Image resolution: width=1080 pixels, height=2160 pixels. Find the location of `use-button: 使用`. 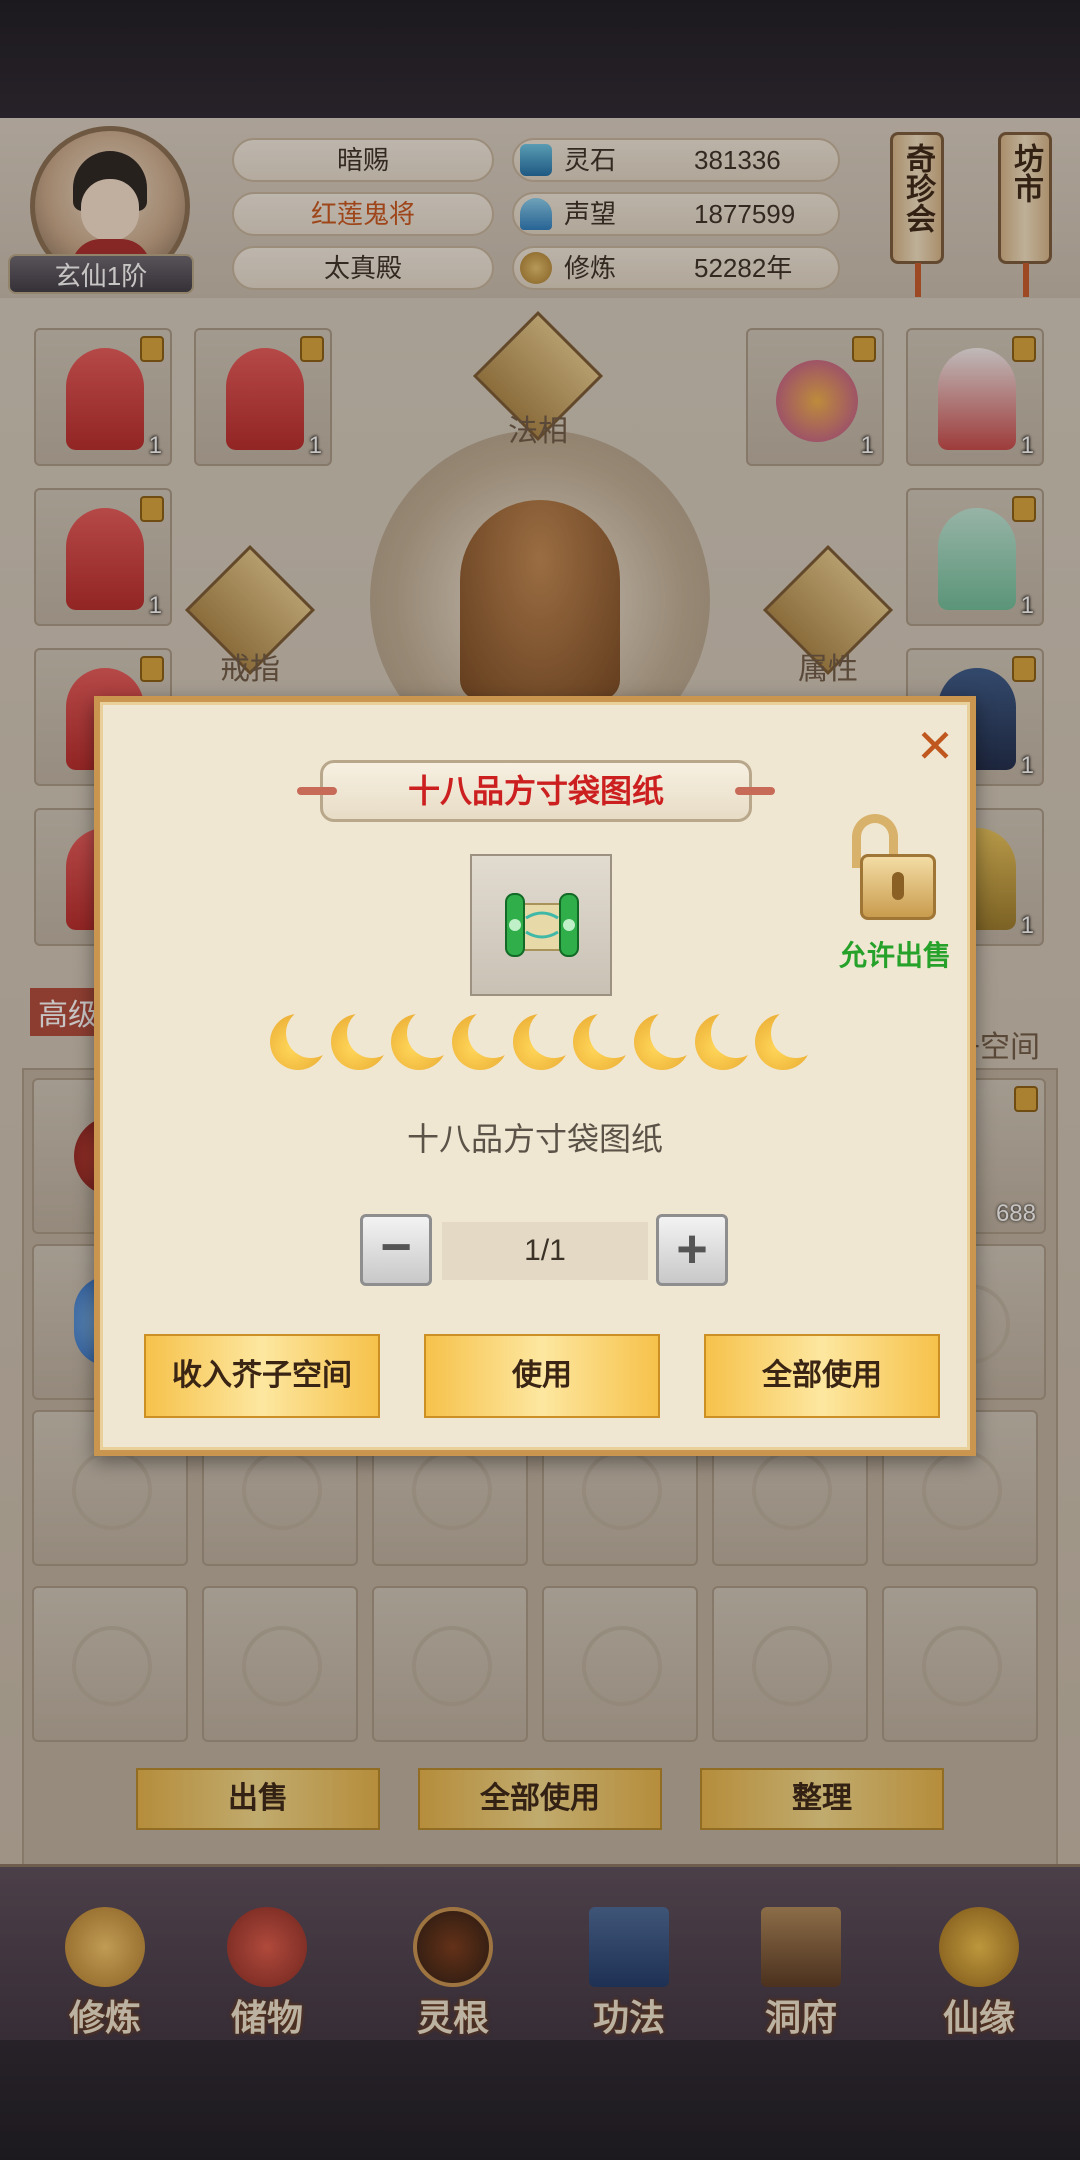

use-button: 使用 is located at coordinates (542, 1376).